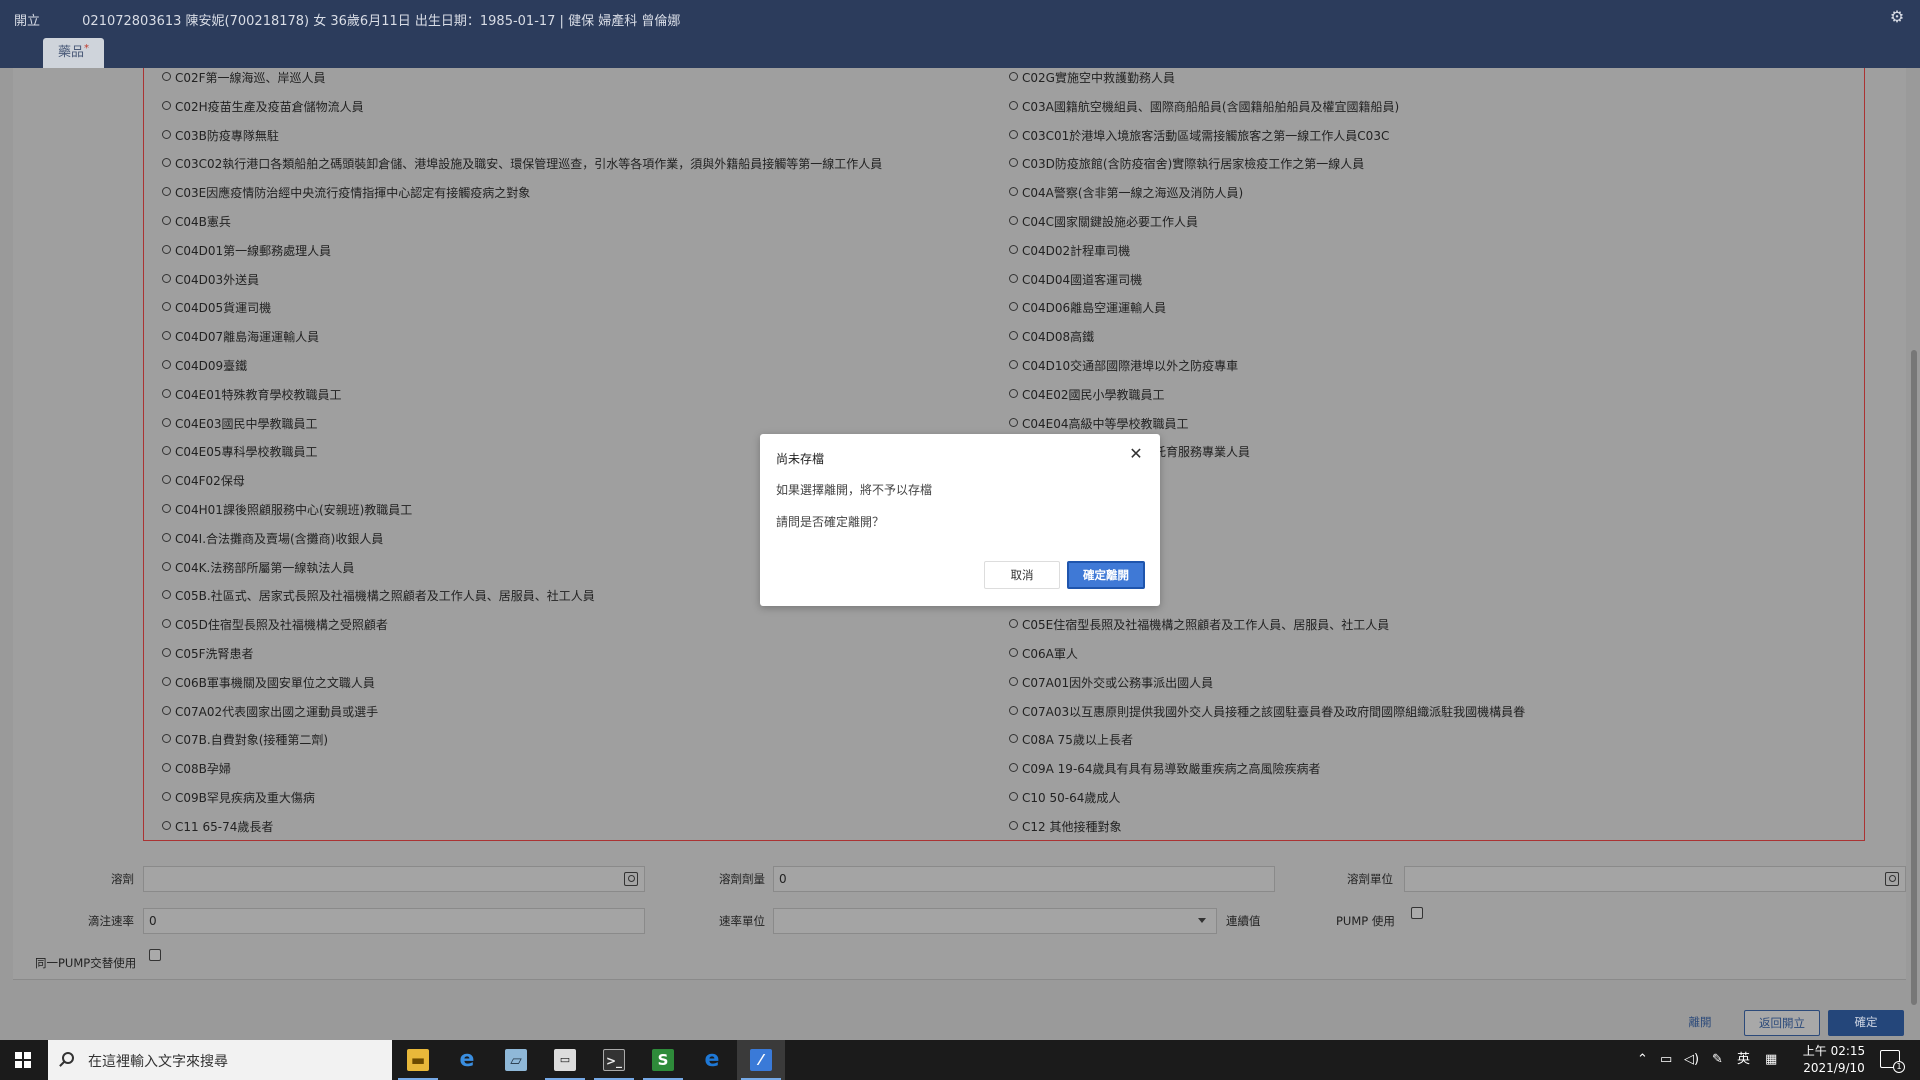 This screenshot has width=1920, height=1080. What do you see at coordinates (516, 1060) in the screenshot?
I see `notepad-icon: ▱` at bounding box center [516, 1060].